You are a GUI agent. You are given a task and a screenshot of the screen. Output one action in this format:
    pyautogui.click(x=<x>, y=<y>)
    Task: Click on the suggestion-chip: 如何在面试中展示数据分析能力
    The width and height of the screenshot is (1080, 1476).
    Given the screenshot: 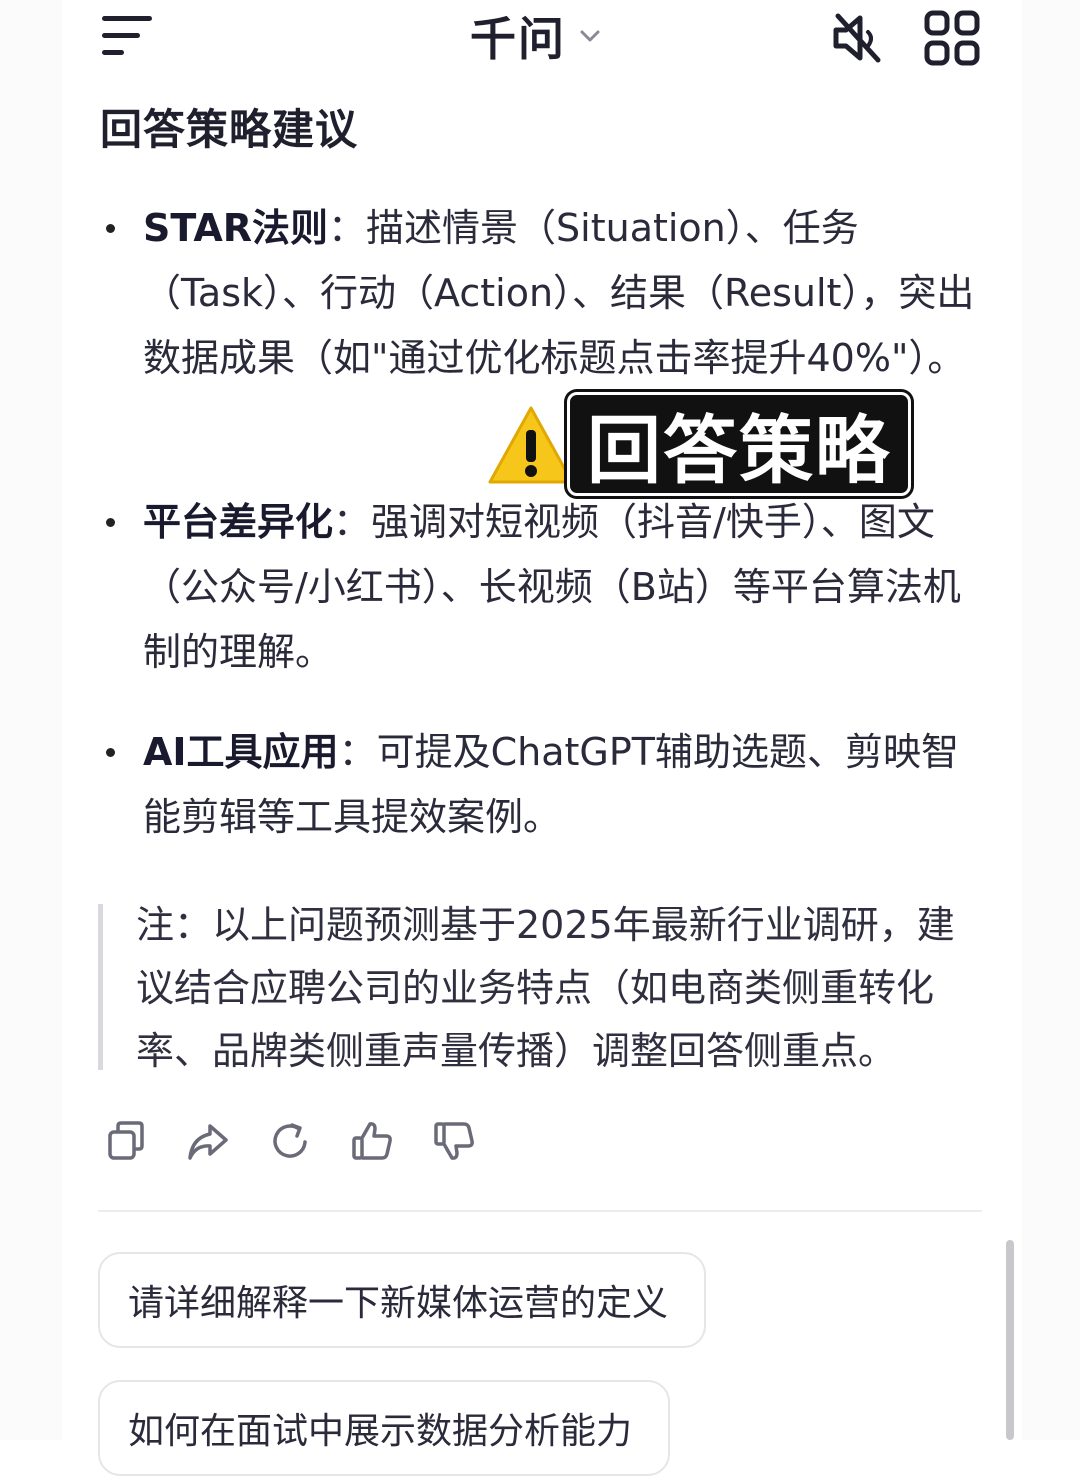 What is the action you would take?
    pyautogui.click(x=384, y=1428)
    